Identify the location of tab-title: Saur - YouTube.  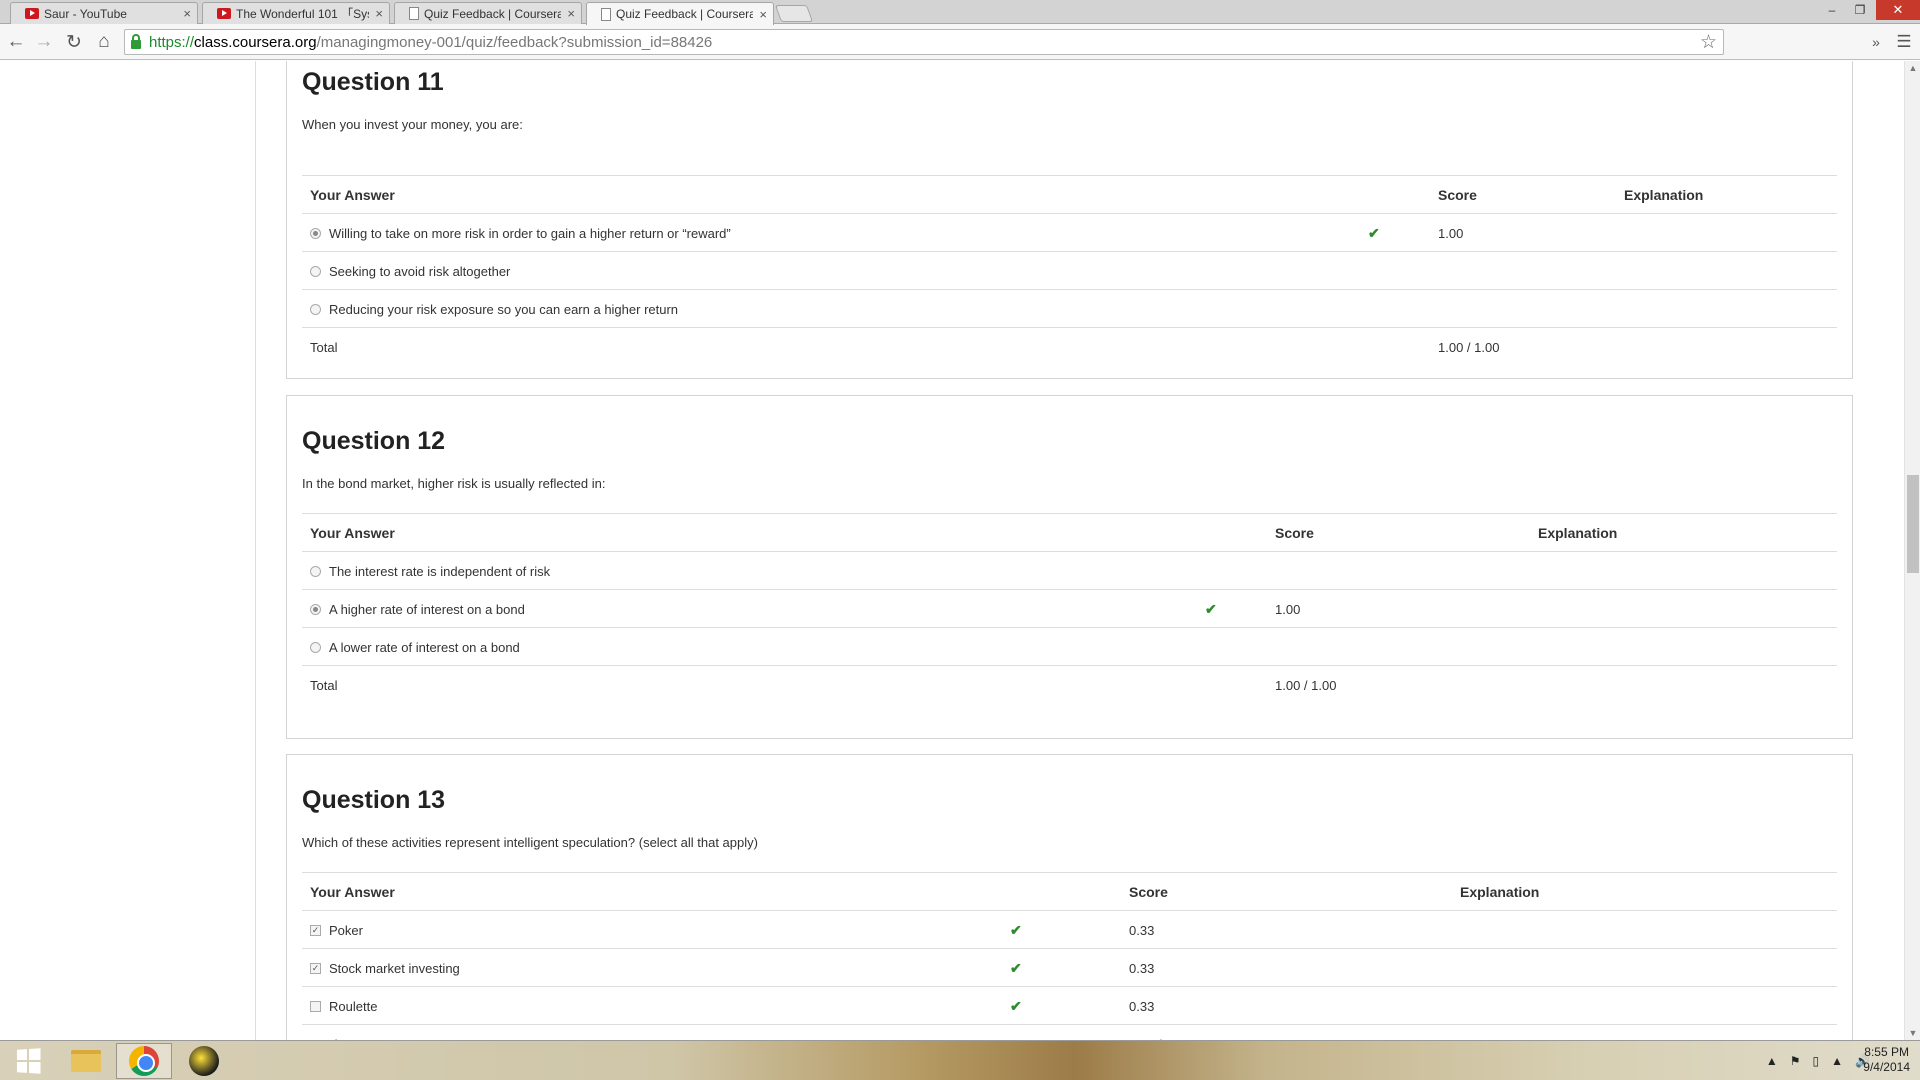
(85, 13).